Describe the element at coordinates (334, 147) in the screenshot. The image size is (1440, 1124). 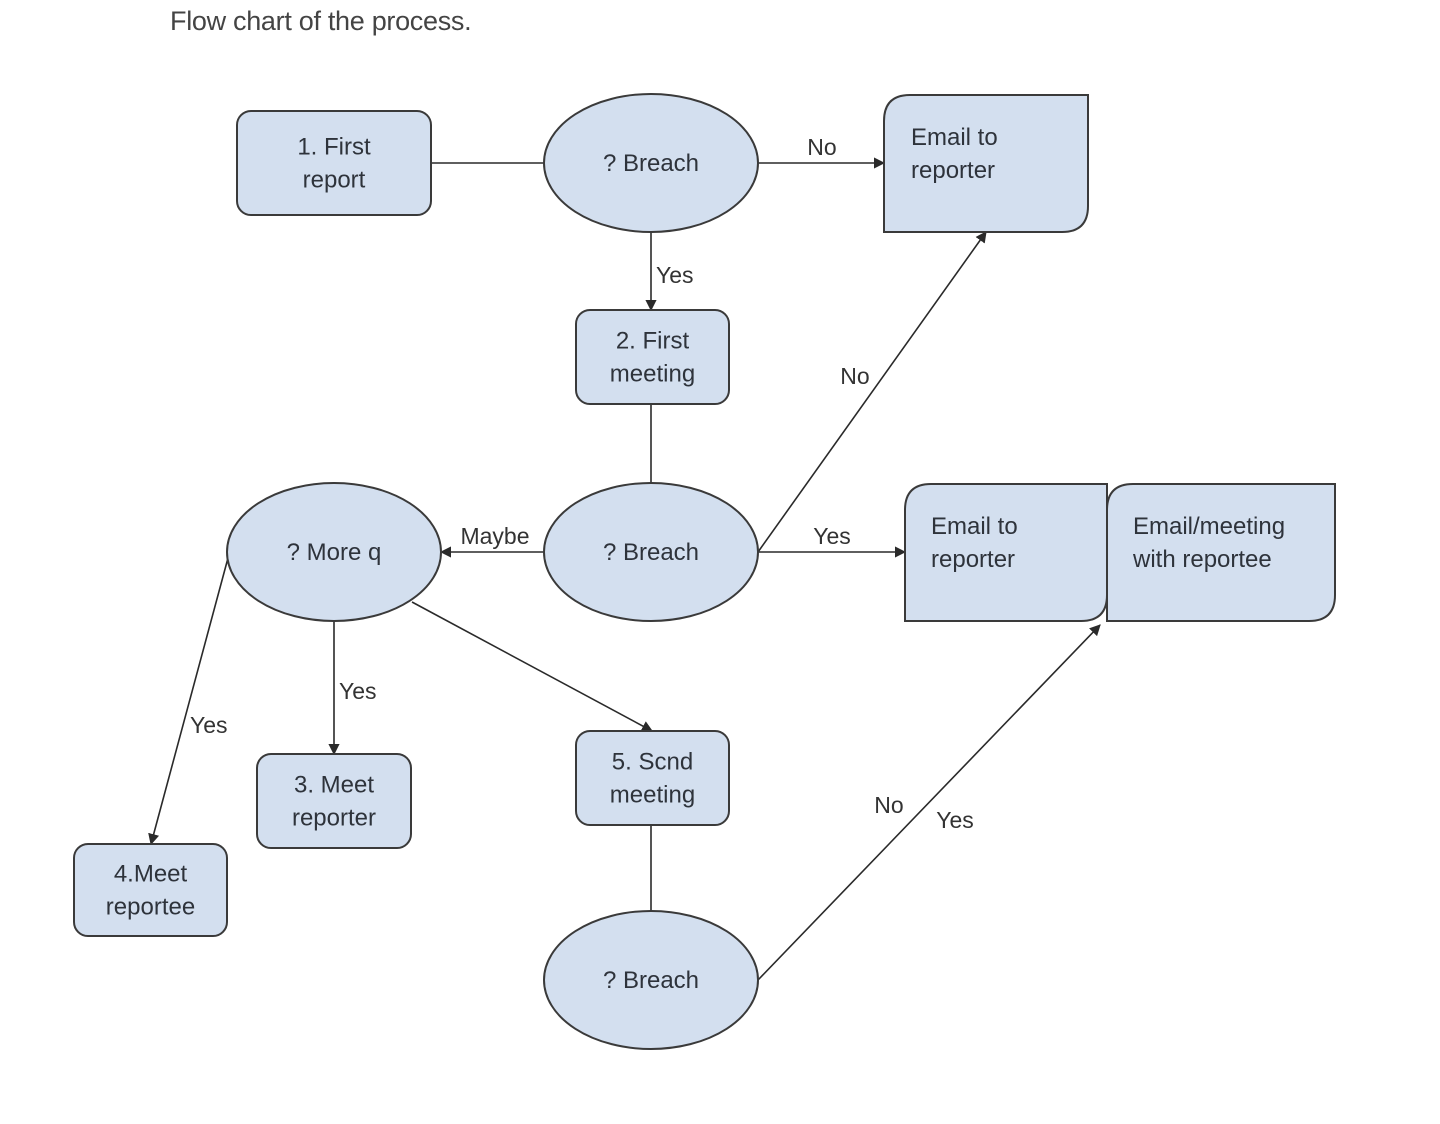
I see `node-label: 1. First` at that location.